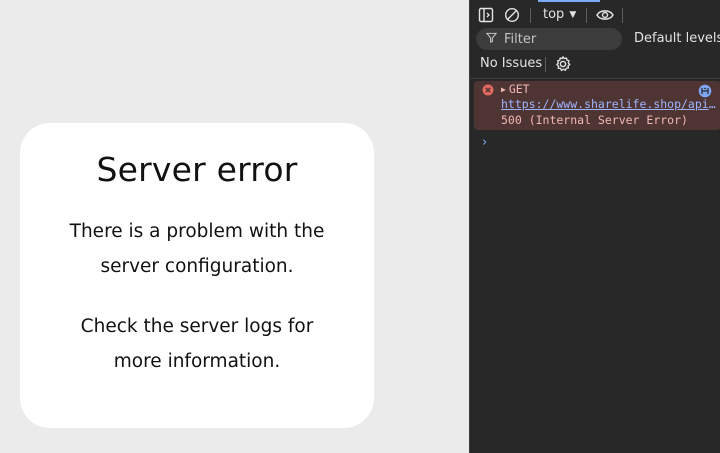  What do you see at coordinates (197, 231) in the screenshot?
I see `error-description-line1: There is a problem with the` at bounding box center [197, 231].